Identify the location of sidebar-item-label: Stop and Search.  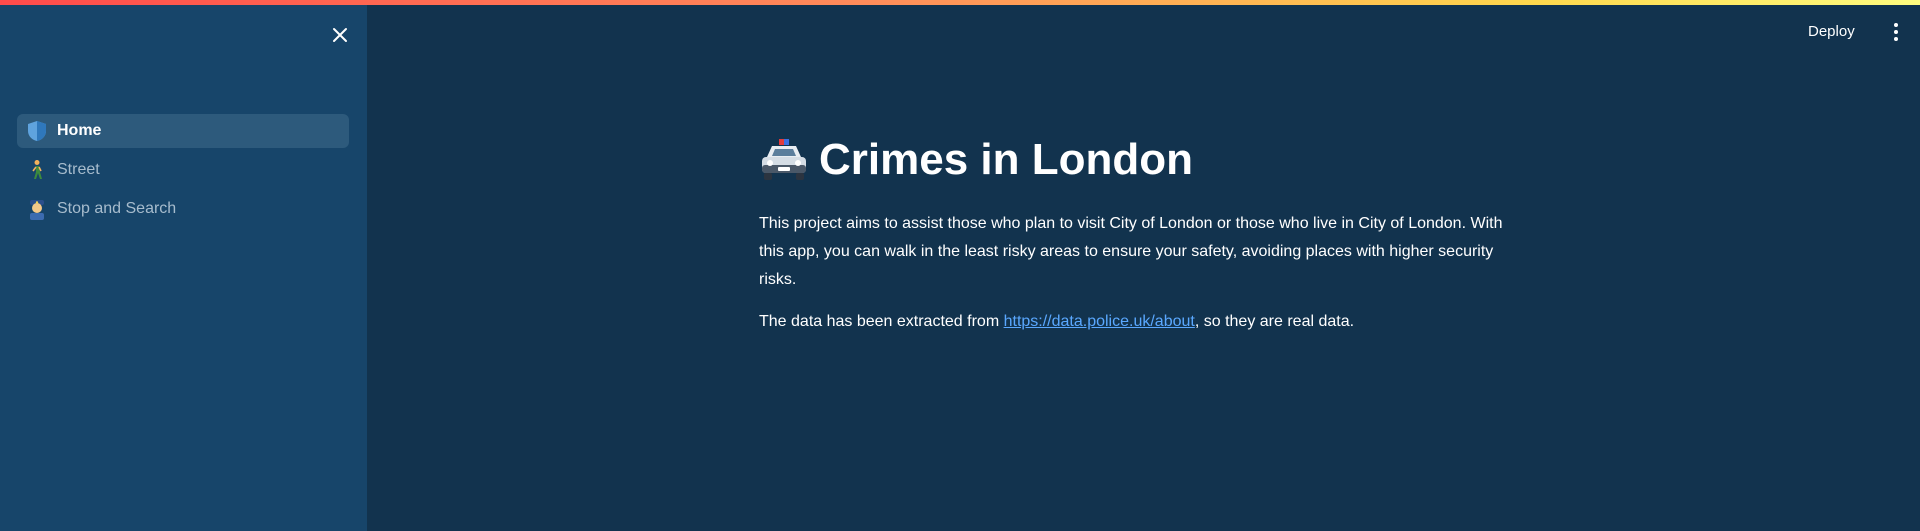
(117, 208).